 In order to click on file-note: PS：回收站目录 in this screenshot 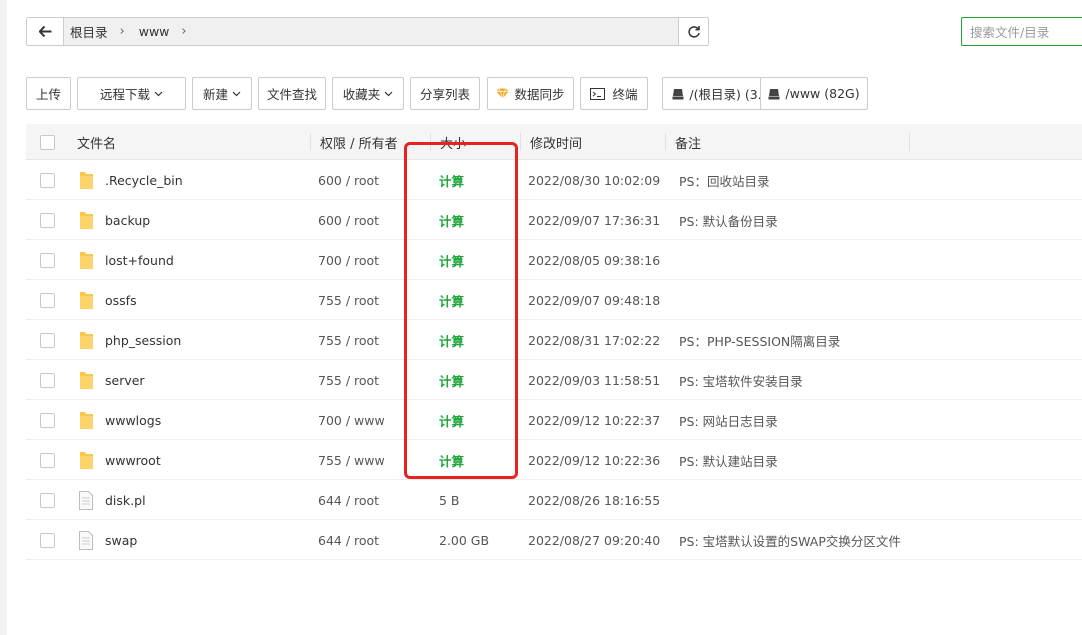, I will do `click(724, 180)`.